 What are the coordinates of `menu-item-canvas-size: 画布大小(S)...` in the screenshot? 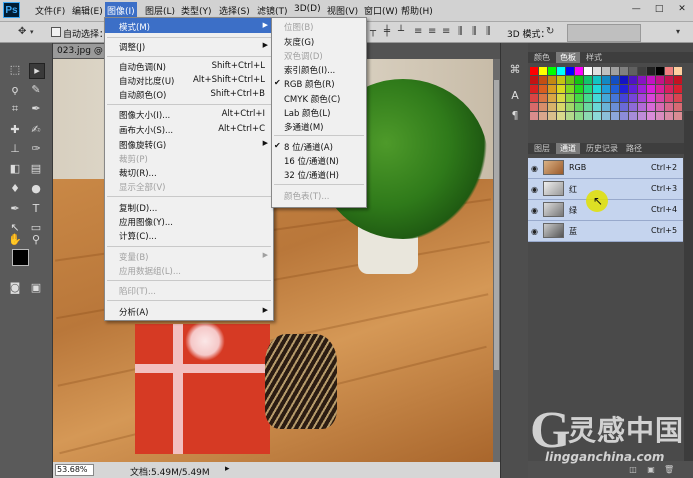 It's located at (146, 130).